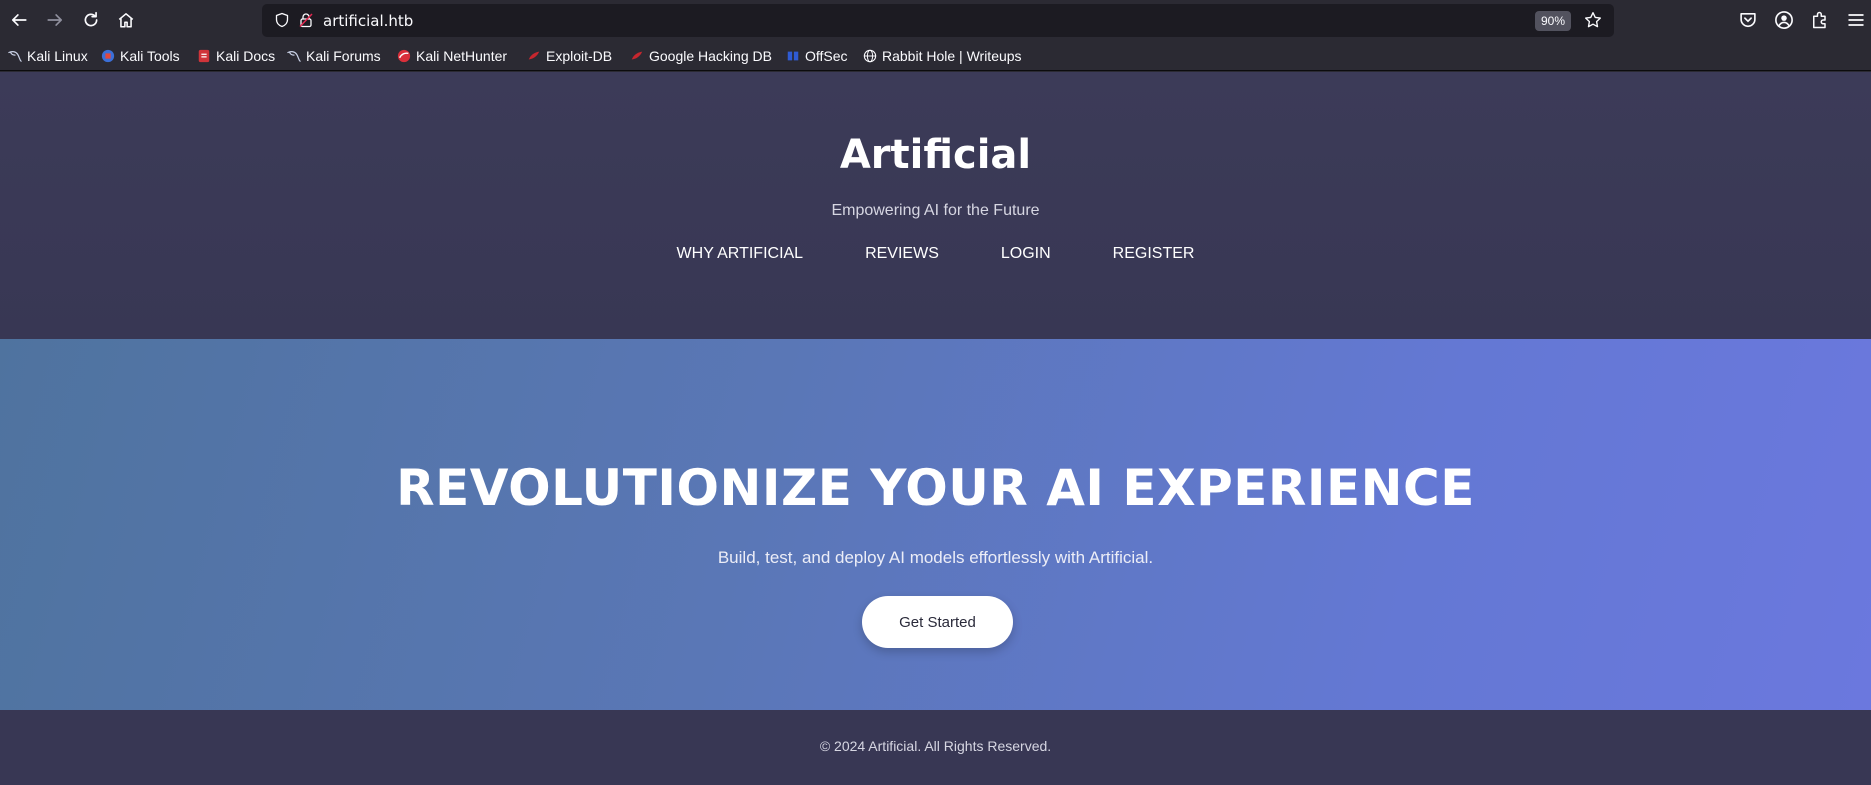 The image size is (1871, 785). What do you see at coordinates (204, 56) in the screenshot?
I see `kali-docs-icon` at bounding box center [204, 56].